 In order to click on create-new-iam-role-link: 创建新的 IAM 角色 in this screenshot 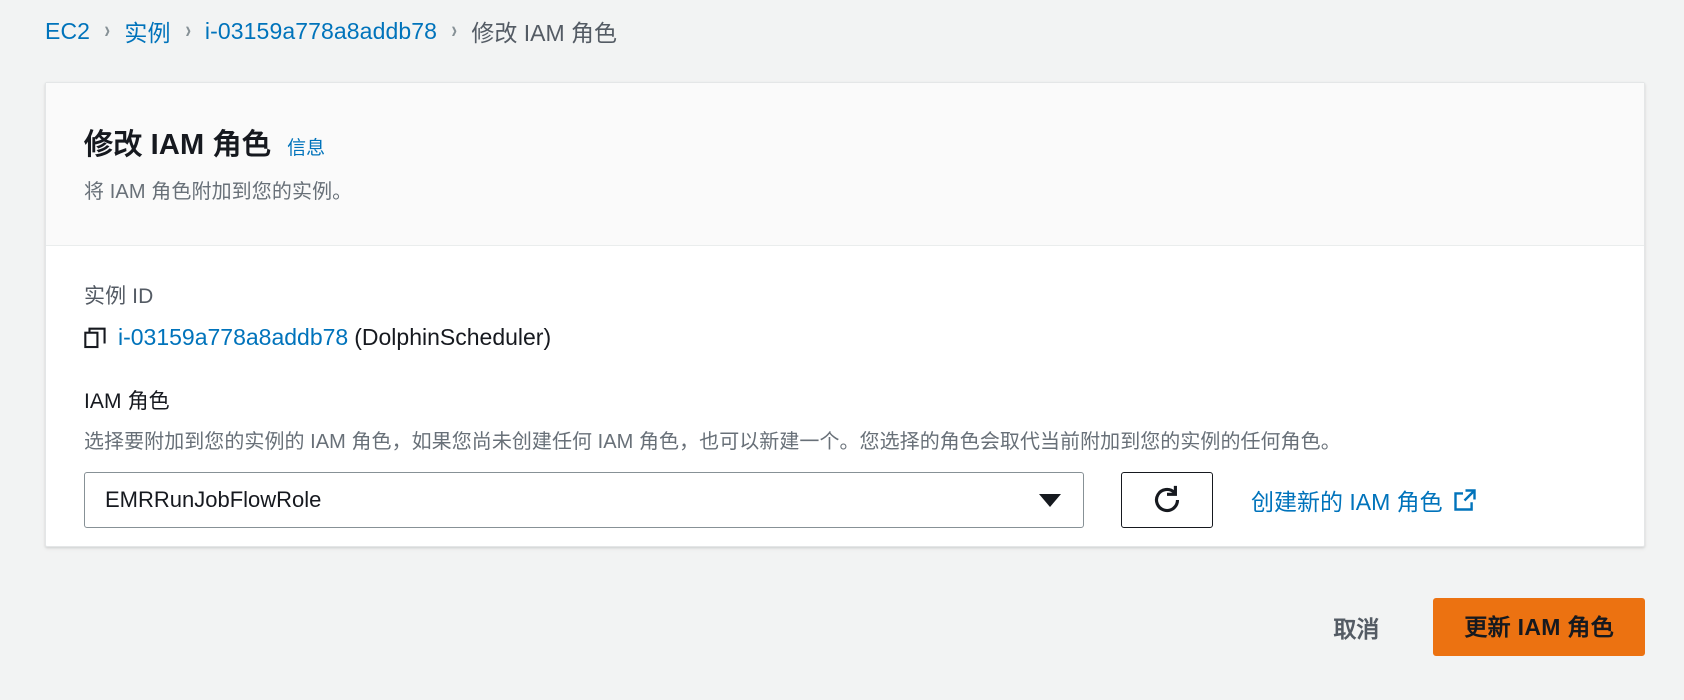, I will do `click(1364, 500)`.